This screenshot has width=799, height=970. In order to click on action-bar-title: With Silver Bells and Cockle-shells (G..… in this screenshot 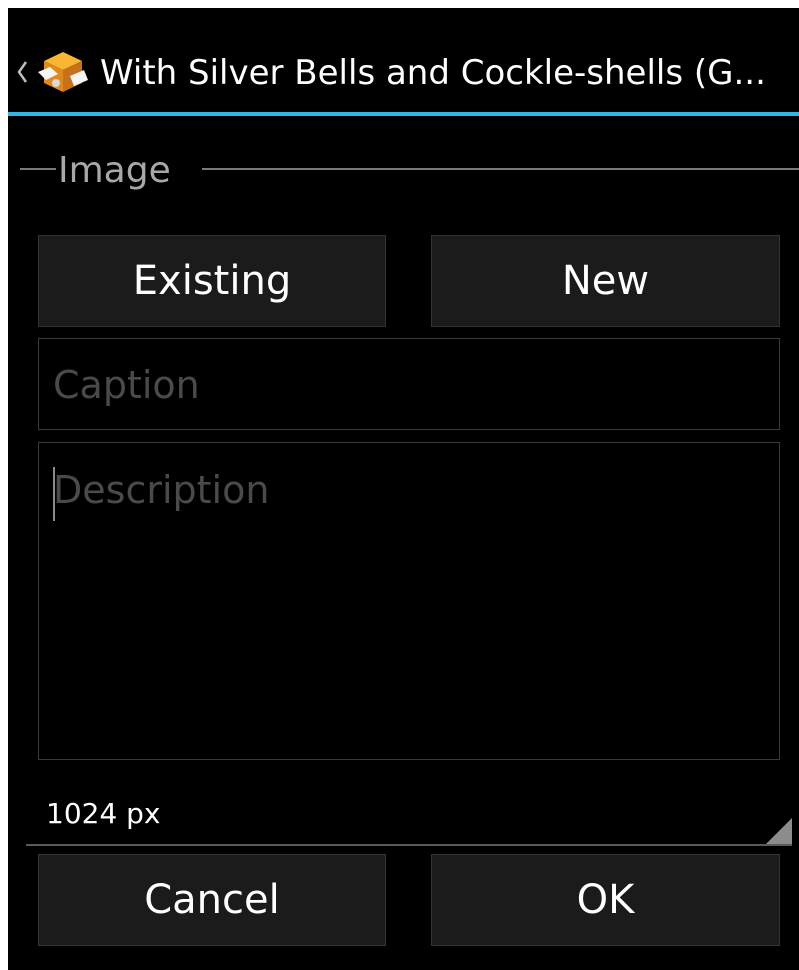, I will do `click(433, 73)`.